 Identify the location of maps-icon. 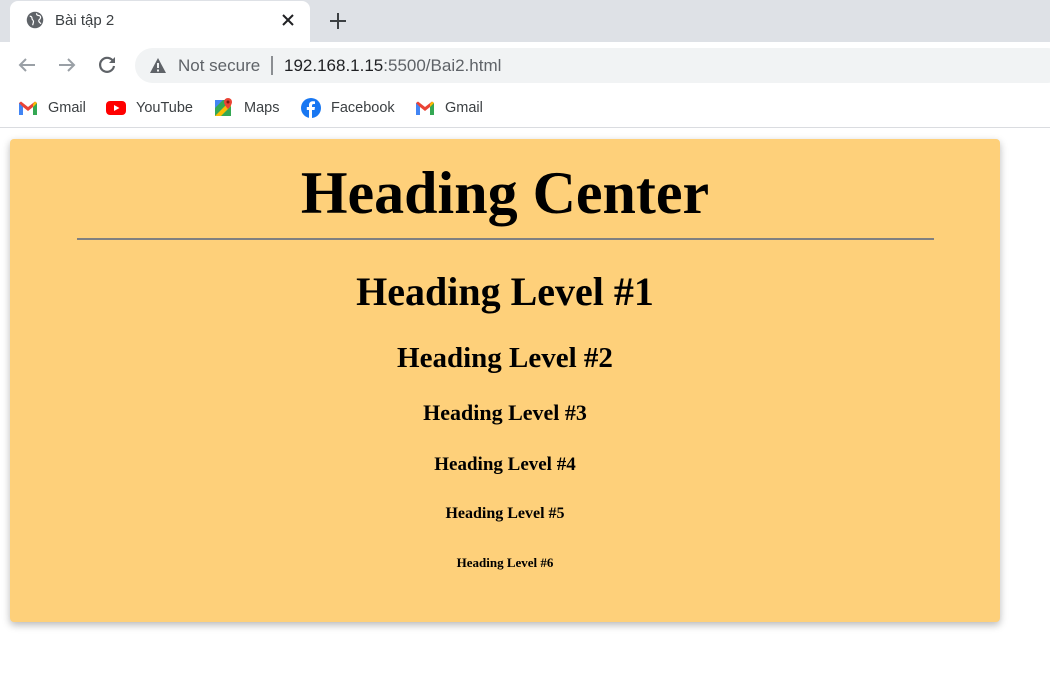
(223, 107).